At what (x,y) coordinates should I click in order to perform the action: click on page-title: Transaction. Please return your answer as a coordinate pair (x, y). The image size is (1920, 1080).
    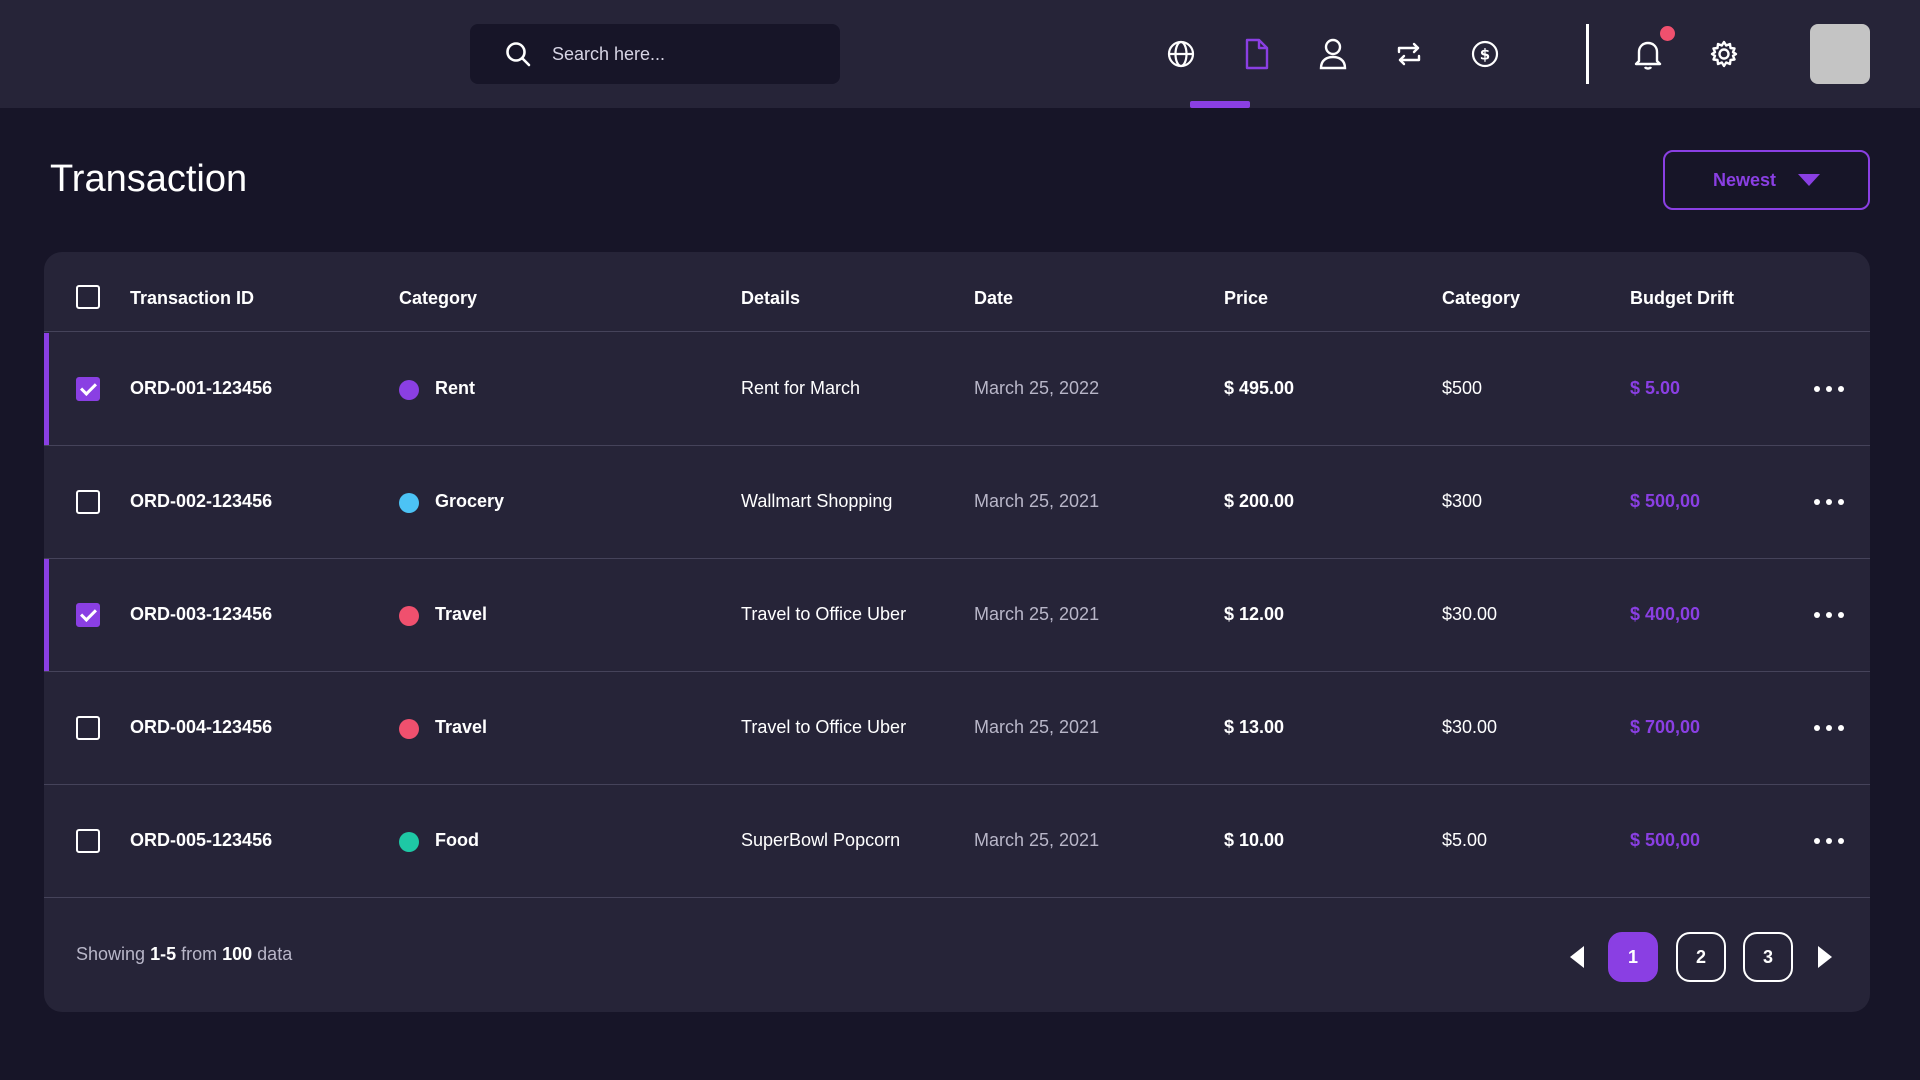
    Looking at the image, I should click on (149, 179).